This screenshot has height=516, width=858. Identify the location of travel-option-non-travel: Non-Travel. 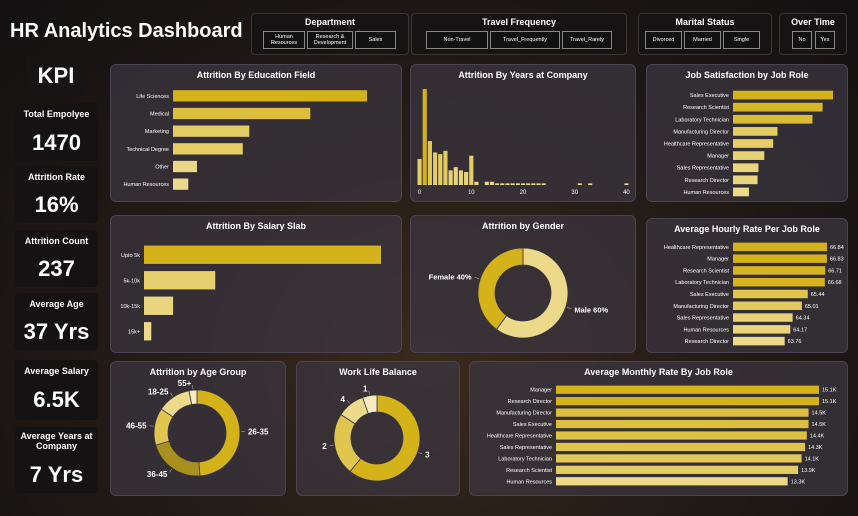
(457, 40).